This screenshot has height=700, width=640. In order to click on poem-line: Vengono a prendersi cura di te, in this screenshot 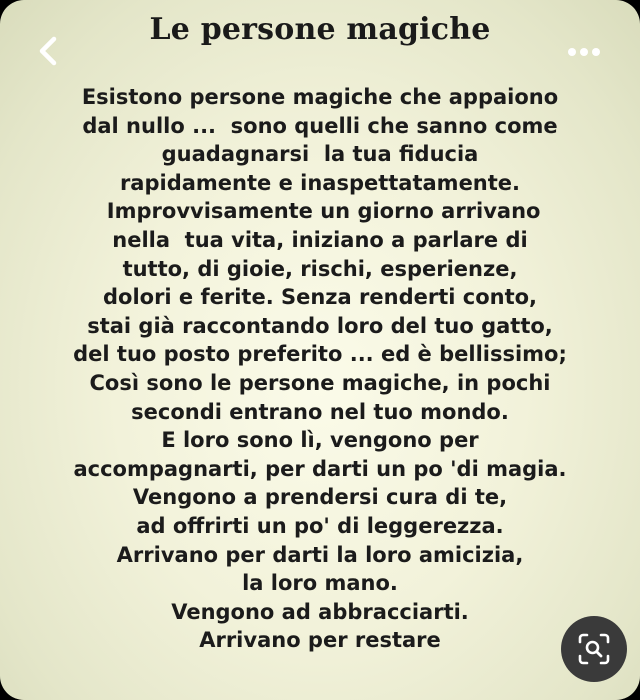, I will do `click(320, 497)`.